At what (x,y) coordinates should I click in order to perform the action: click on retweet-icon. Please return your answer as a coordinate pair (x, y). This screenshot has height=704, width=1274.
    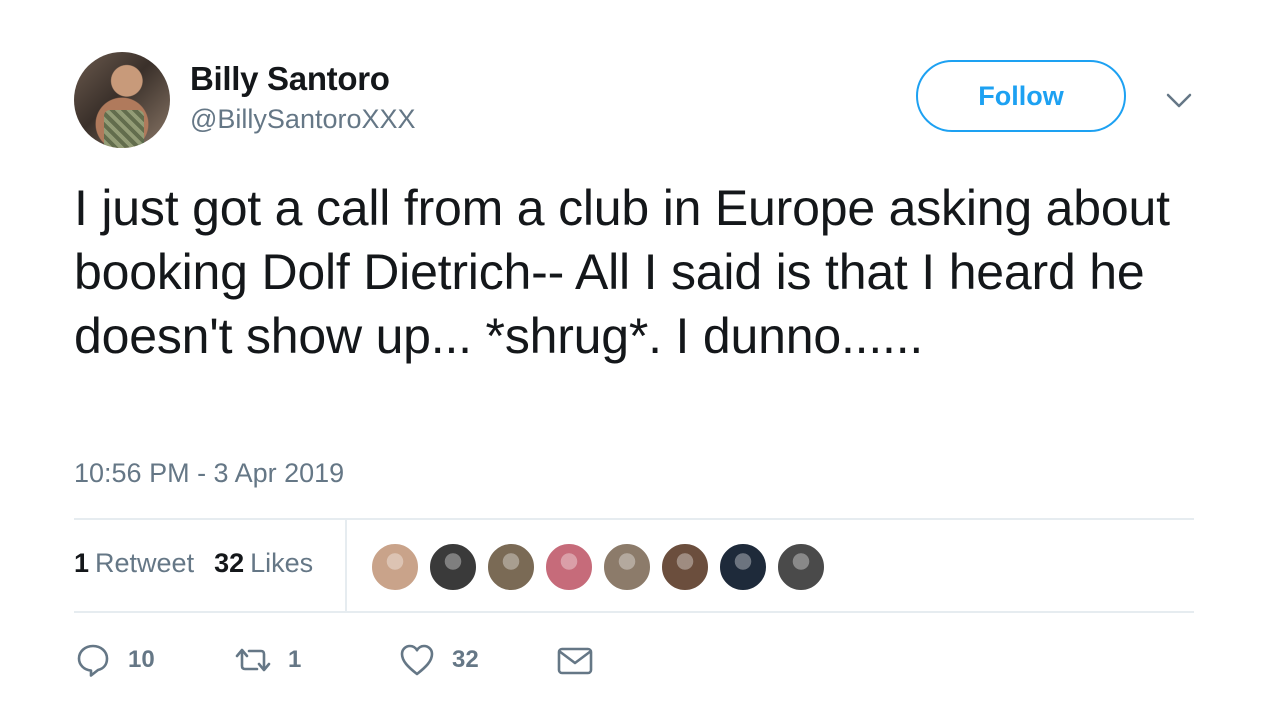
    Looking at the image, I should click on (253, 660).